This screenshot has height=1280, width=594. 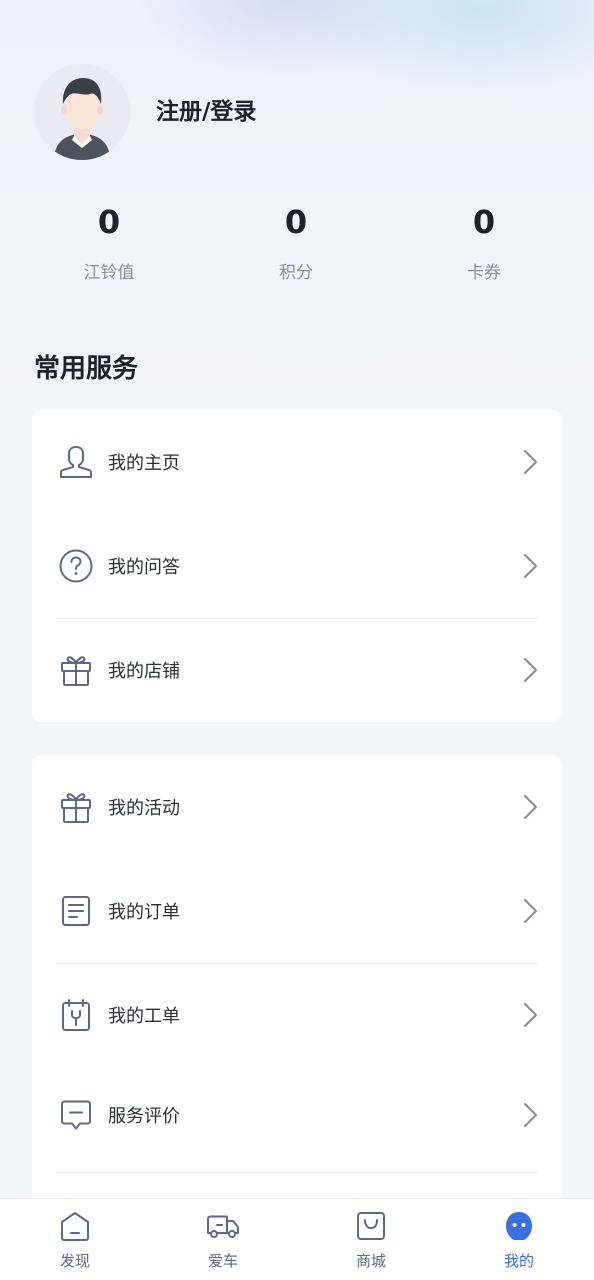 What do you see at coordinates (76, 462) in the screenshot?
I see `user-profile-icon` at bounding box center [76, 462].